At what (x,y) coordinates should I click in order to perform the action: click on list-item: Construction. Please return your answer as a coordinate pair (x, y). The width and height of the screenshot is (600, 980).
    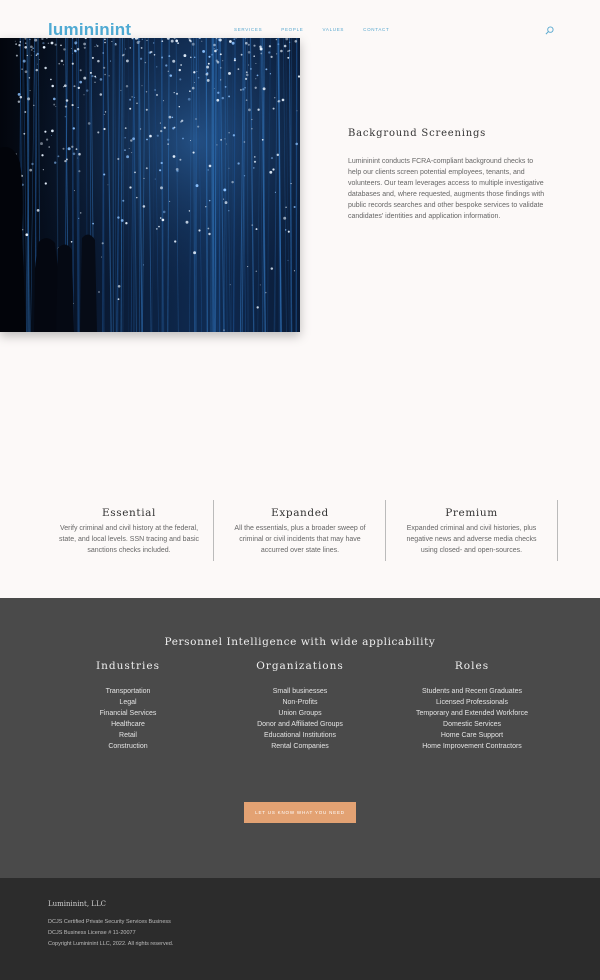
    Looking at the image, I should click on (128, 746).